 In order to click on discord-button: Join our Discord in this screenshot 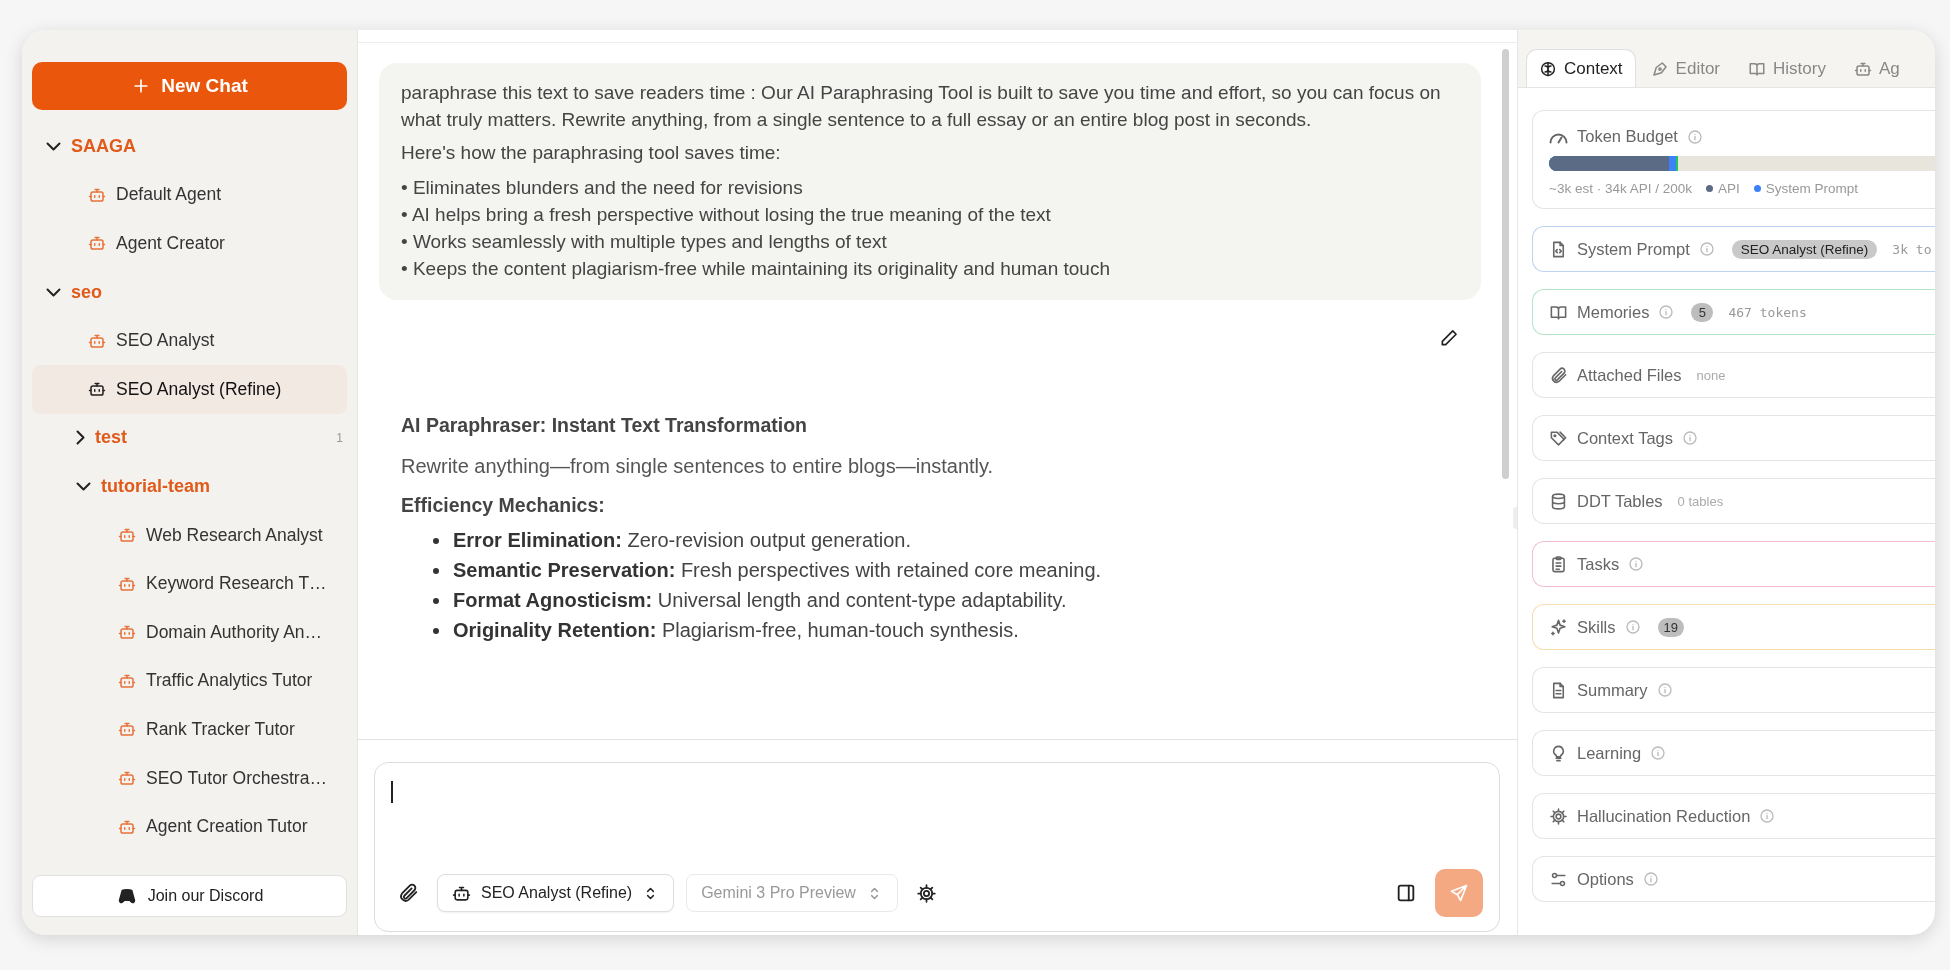, I will do `click(189, 896)`.